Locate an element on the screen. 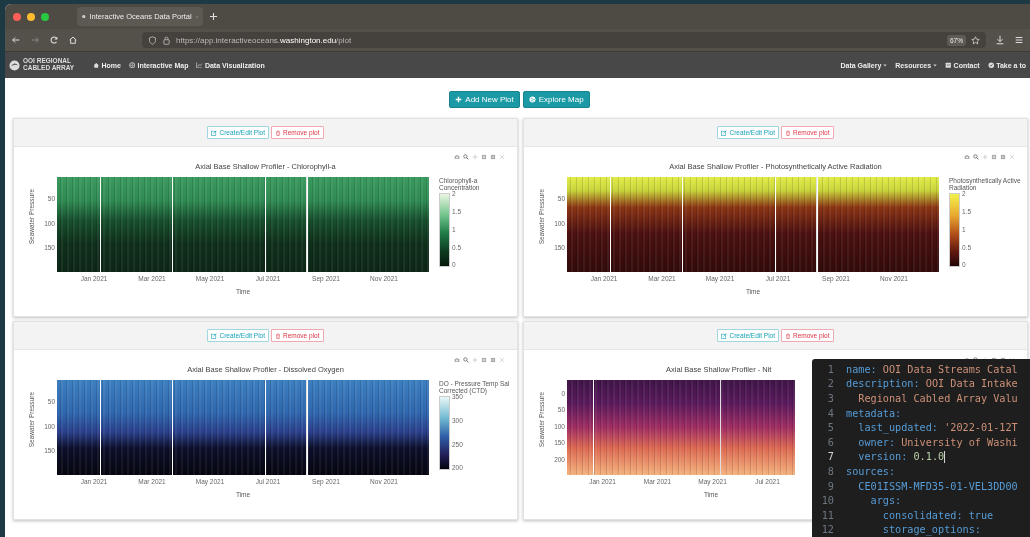 The height and width of the screenshot is (537, 1030). line-chart-icon is located at coordinates (199, 65).